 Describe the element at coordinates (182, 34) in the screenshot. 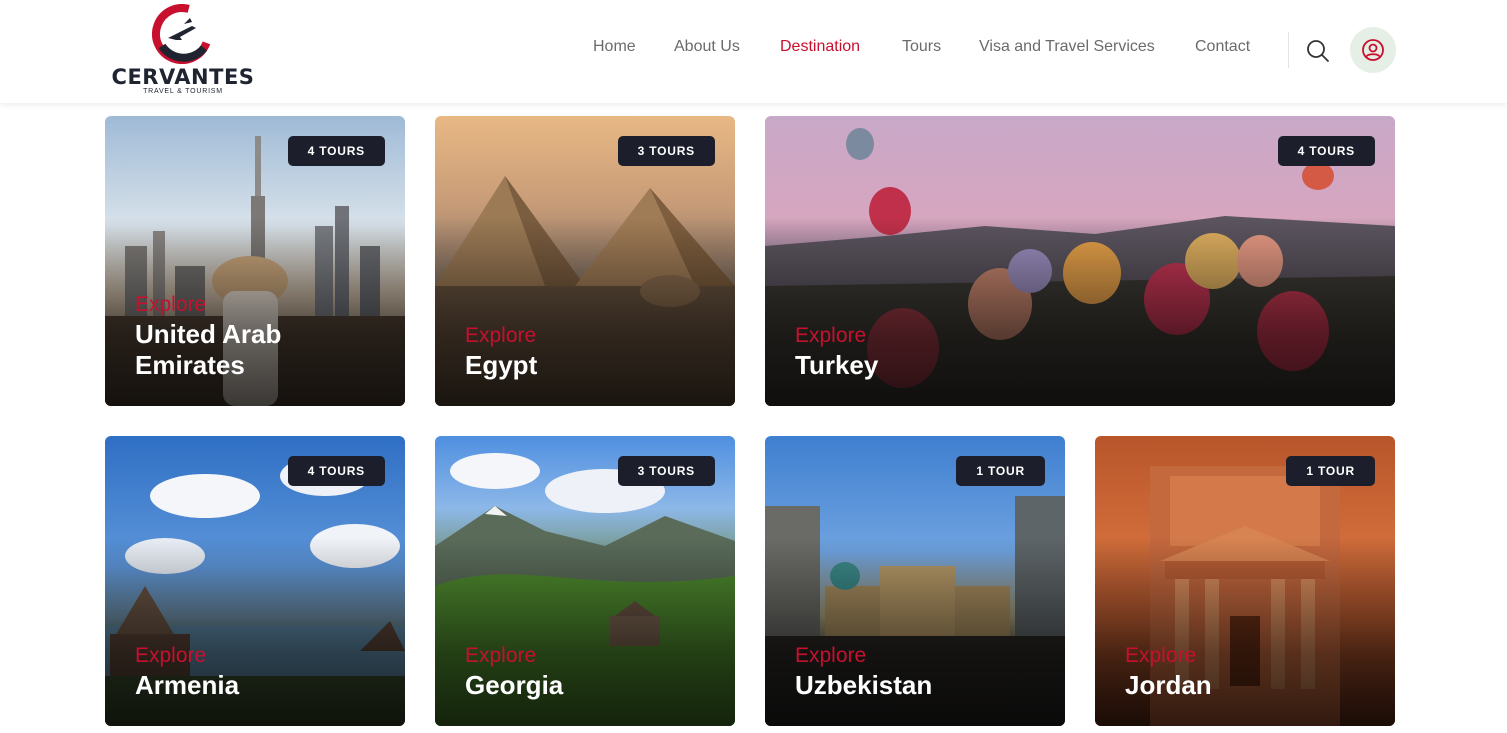

I see `cervantes-logo-icon` at that location.